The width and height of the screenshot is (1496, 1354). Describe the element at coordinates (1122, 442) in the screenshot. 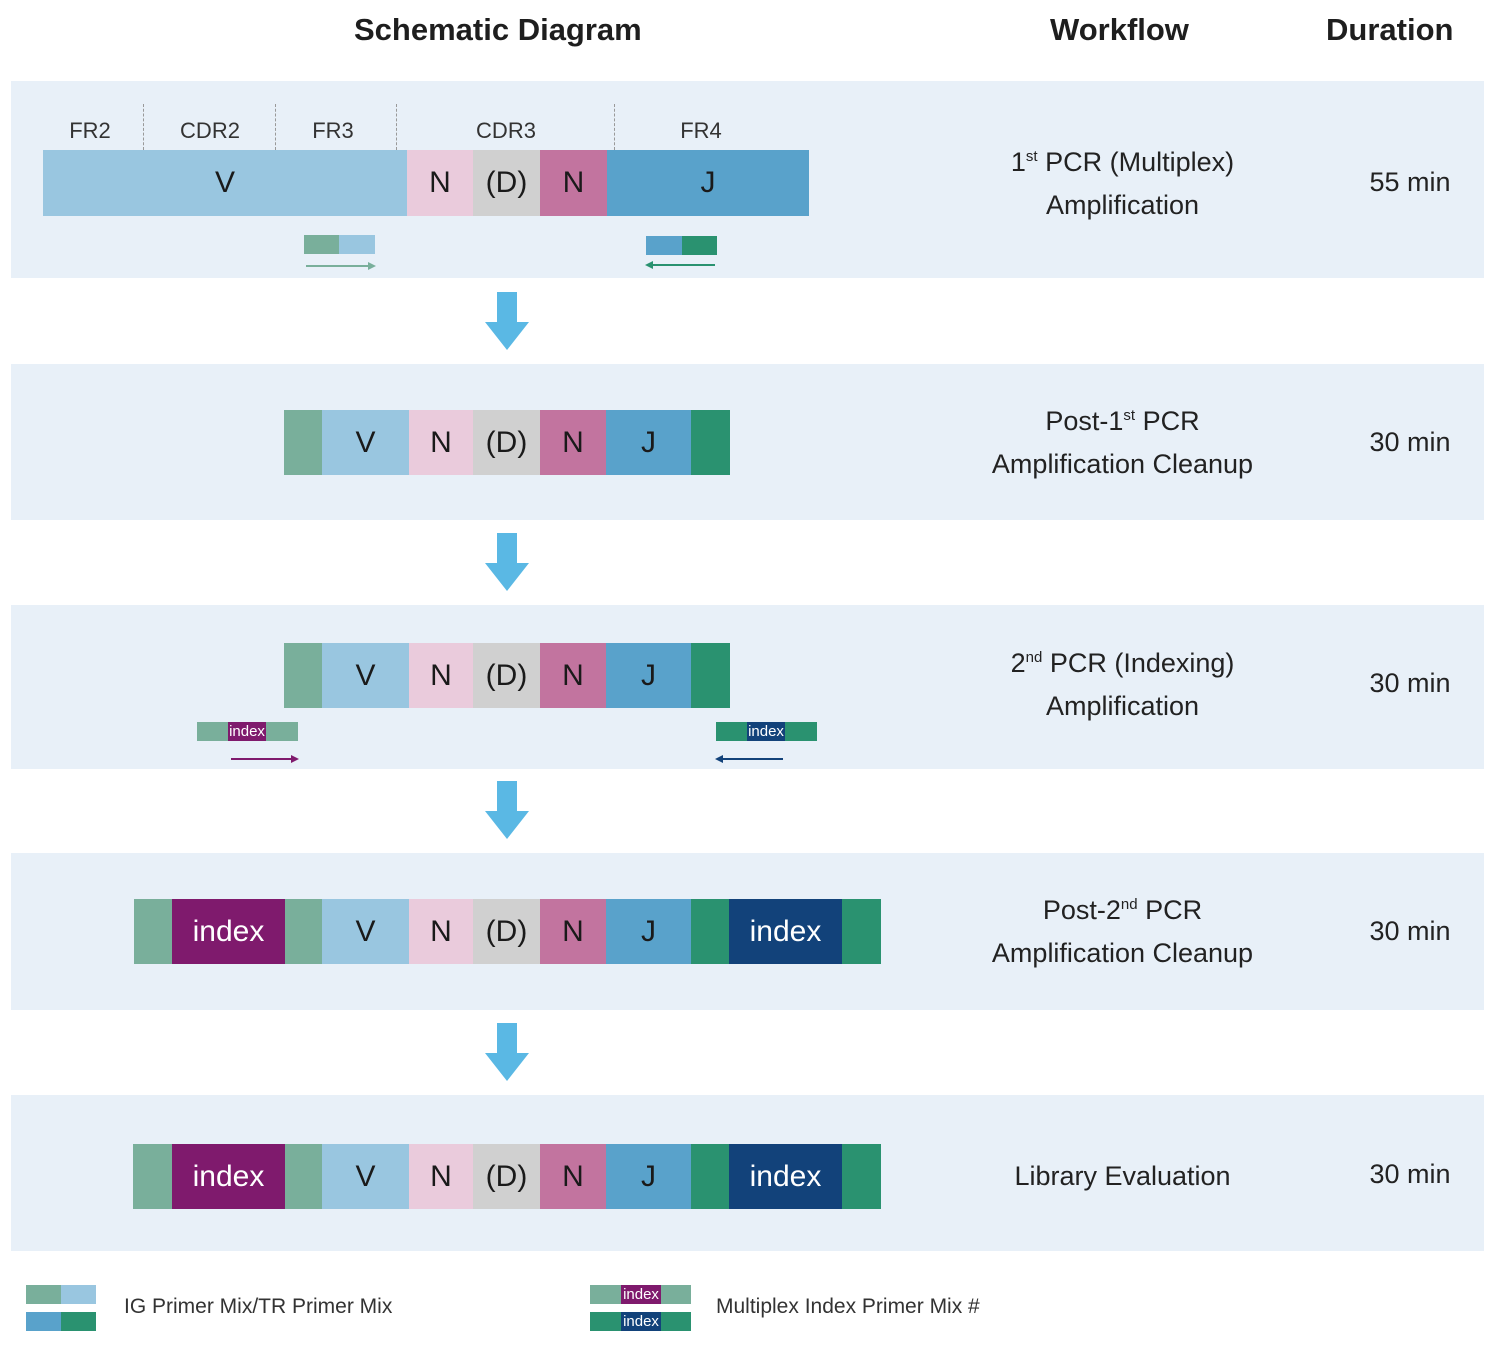

I see `workflow-step-2: Post-1st PCR Amplification Cleanup` at that location.